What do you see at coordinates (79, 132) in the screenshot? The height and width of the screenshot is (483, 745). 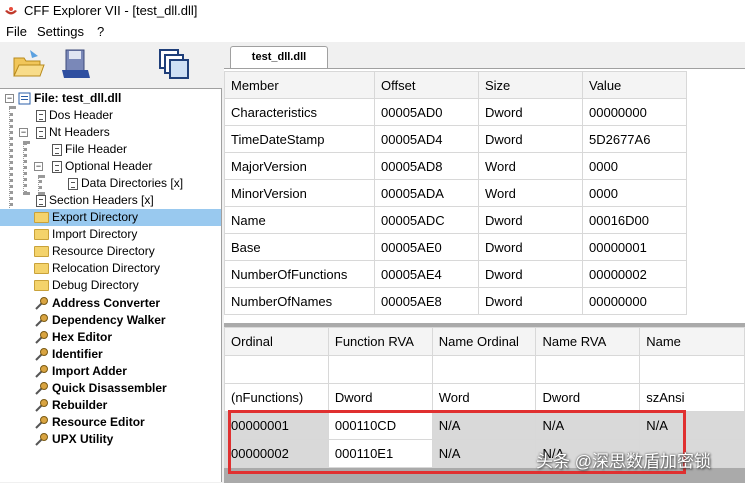 I see `tree-item-label: Nt Headers` at bounding box center [79, 132].